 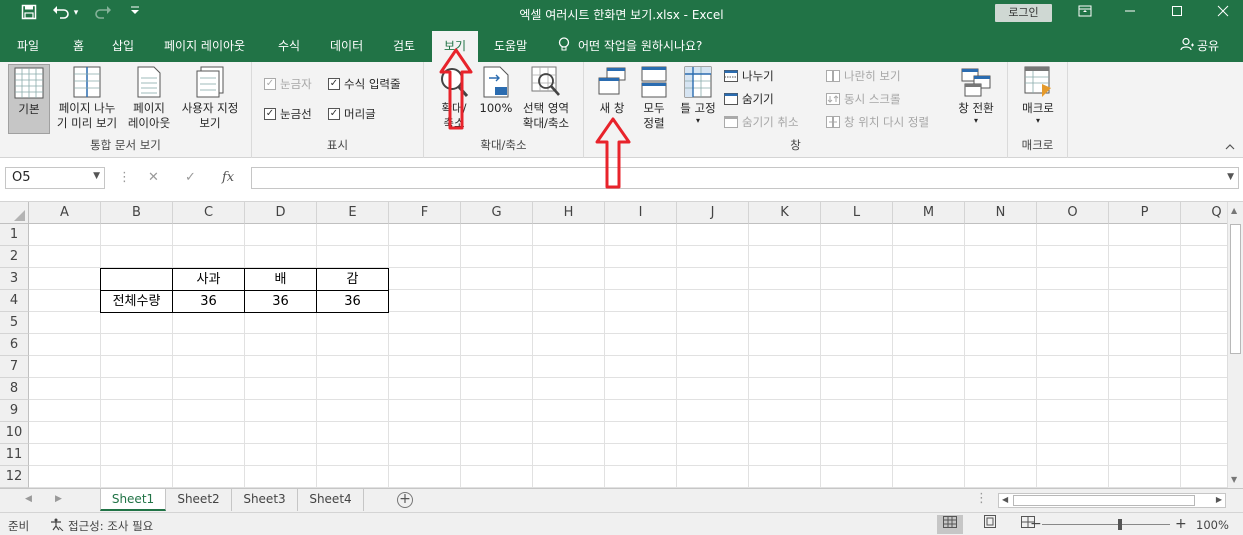 What do you see at coordinates (14, 367) in the screenshot?
I see `row-header: 7` at bounding box center [14, 367].